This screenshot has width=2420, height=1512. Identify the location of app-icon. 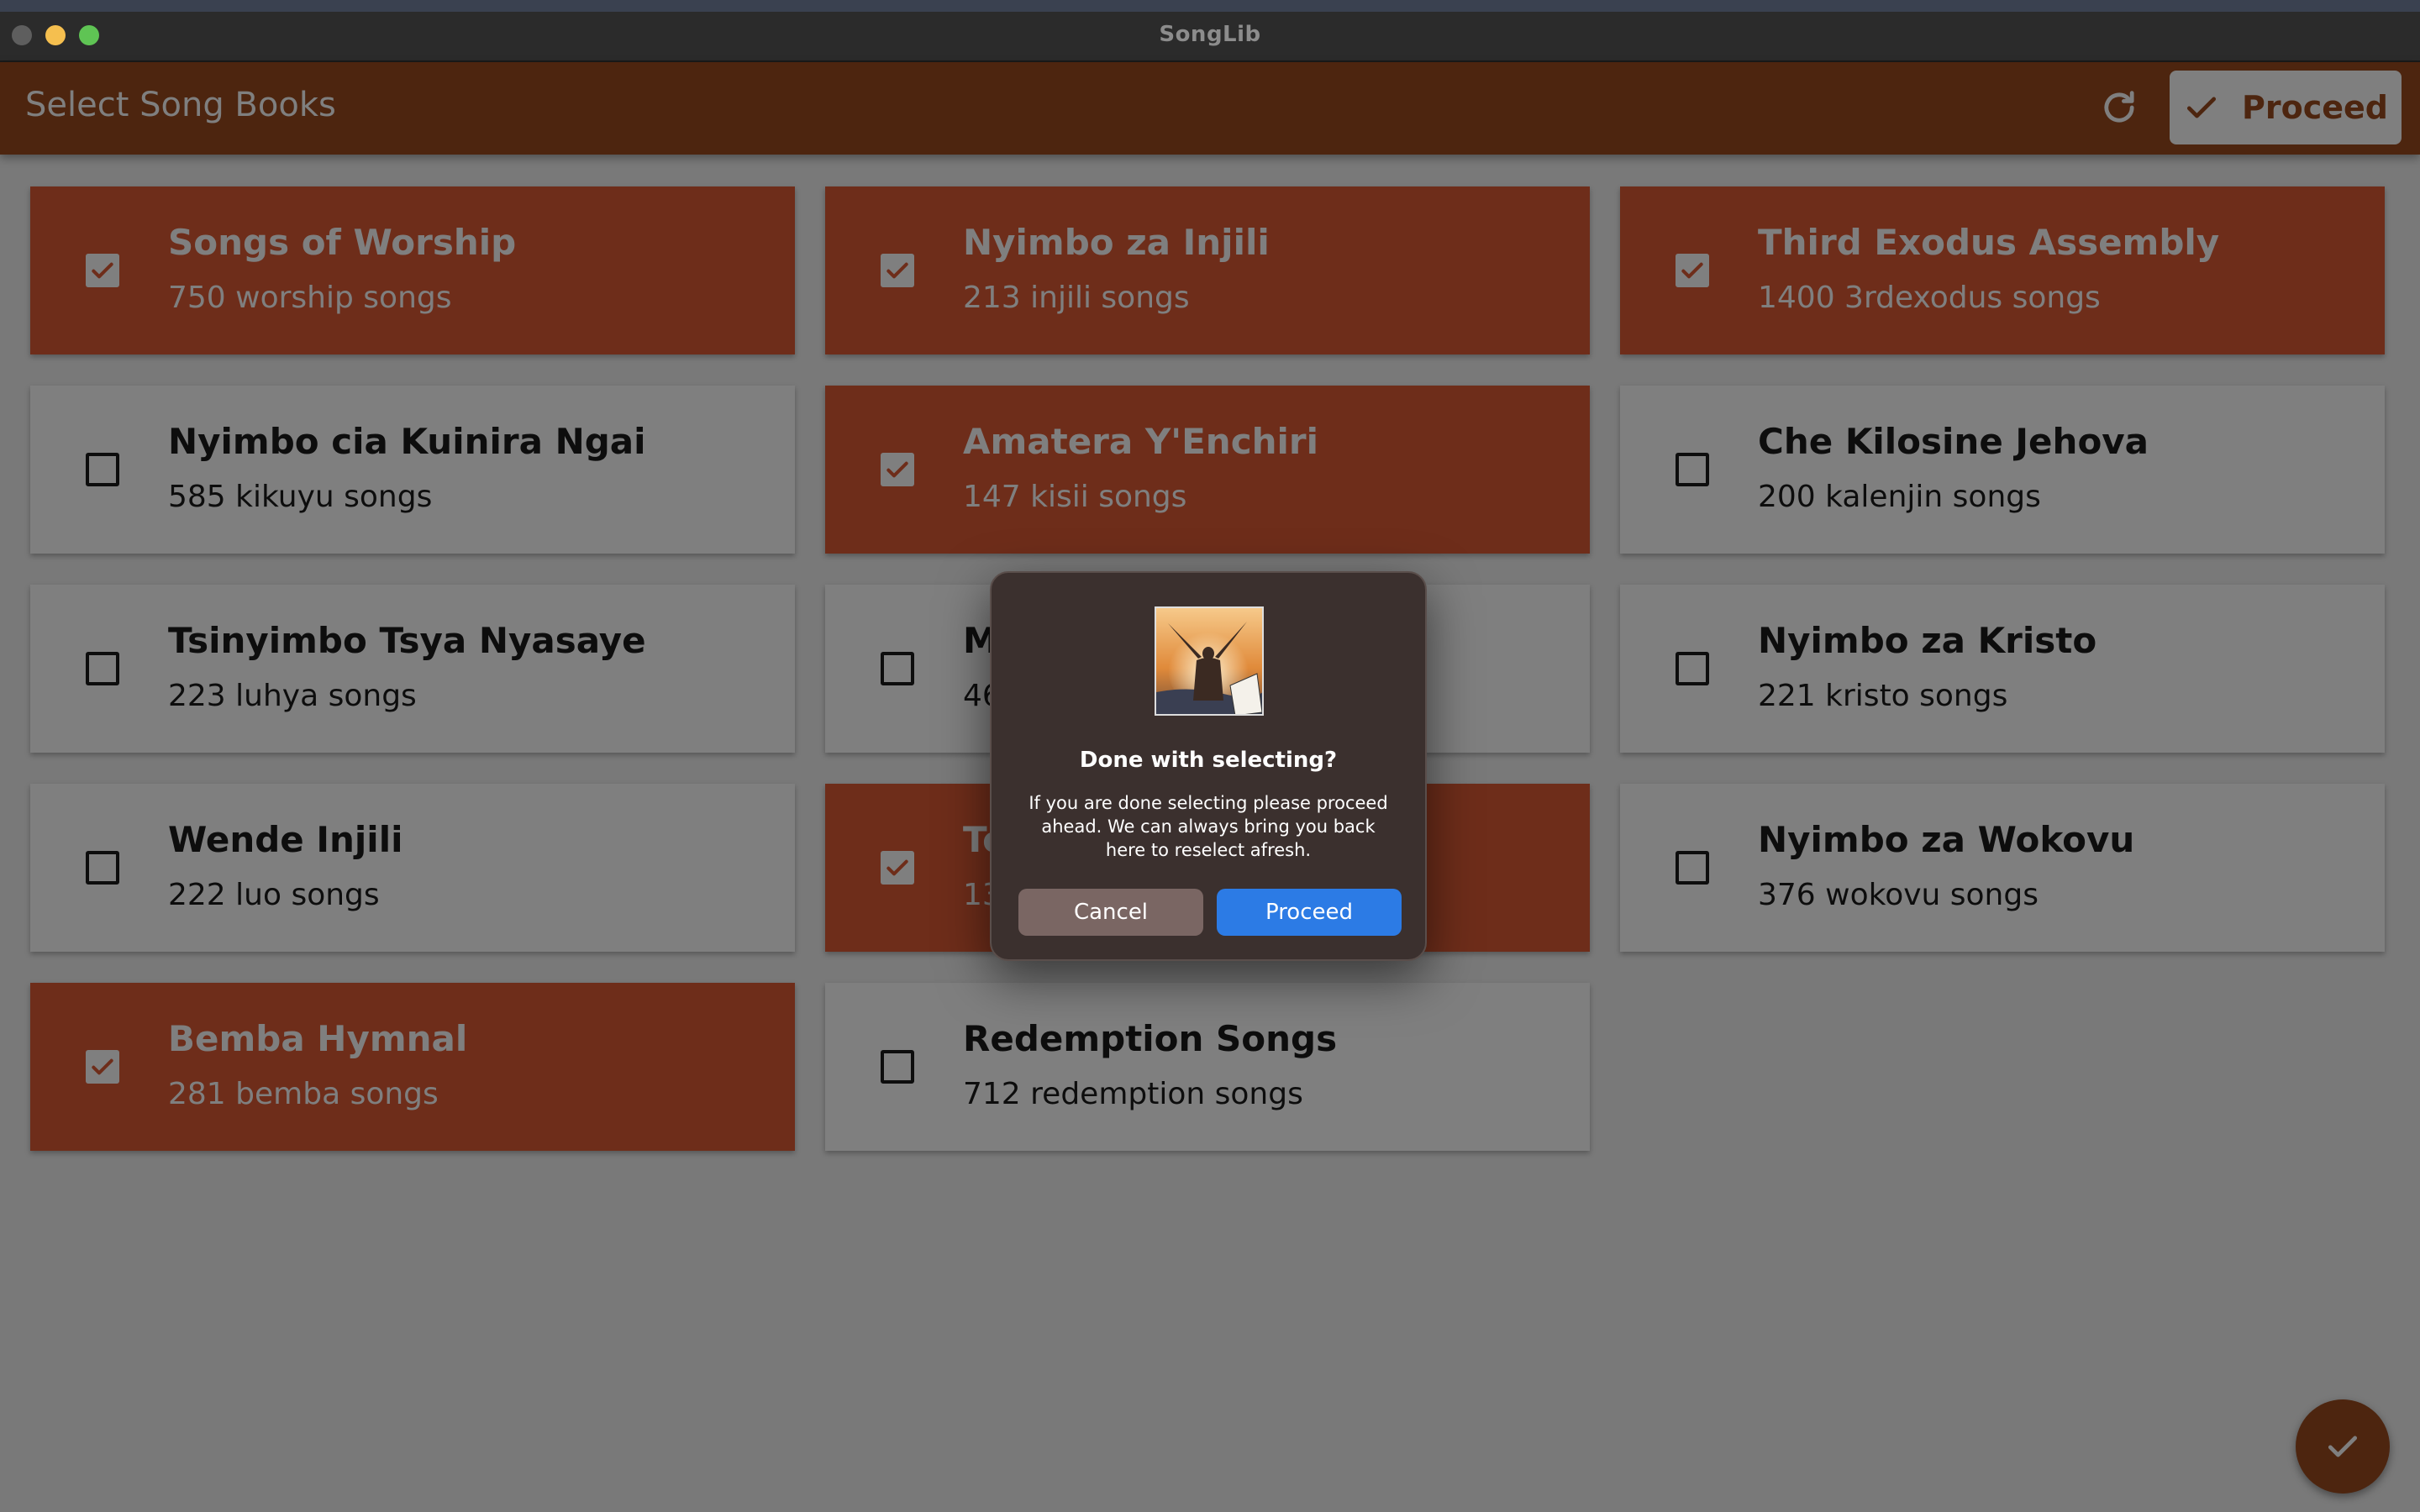
(1209, 661).